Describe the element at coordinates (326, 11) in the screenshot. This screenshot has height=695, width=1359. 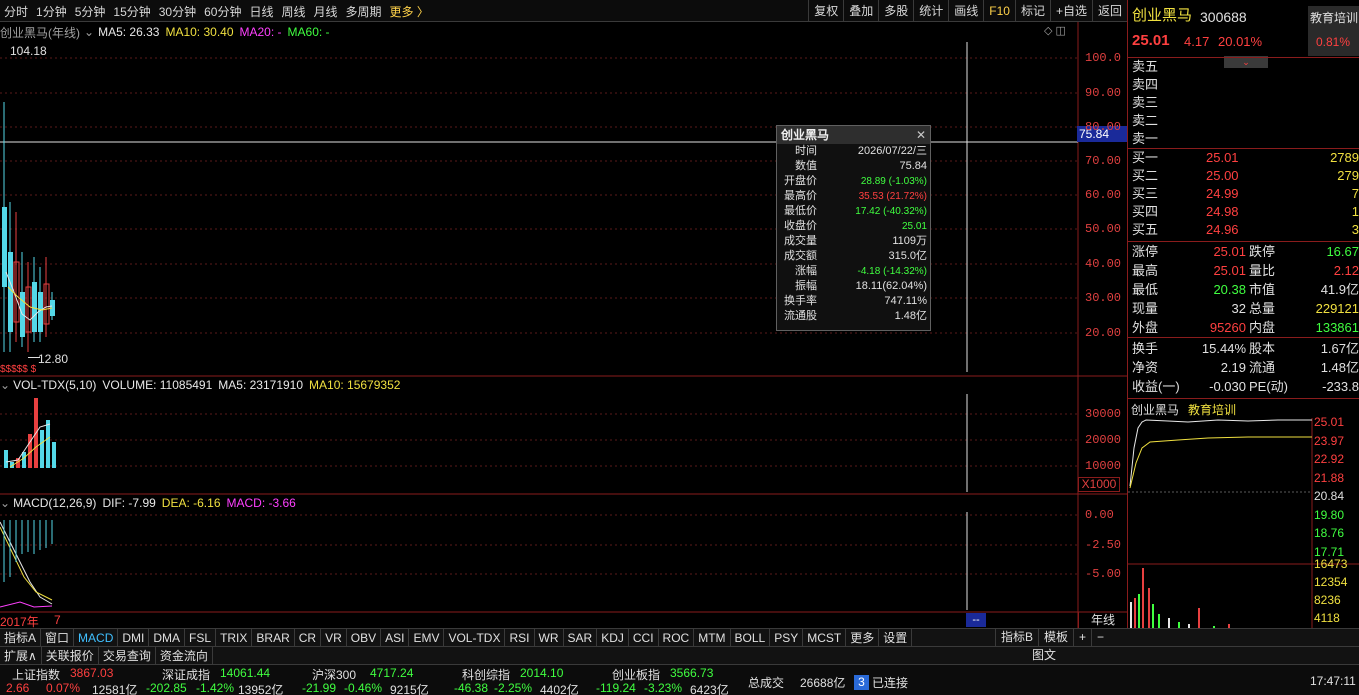
I see `period-tab: 月线` at that location.